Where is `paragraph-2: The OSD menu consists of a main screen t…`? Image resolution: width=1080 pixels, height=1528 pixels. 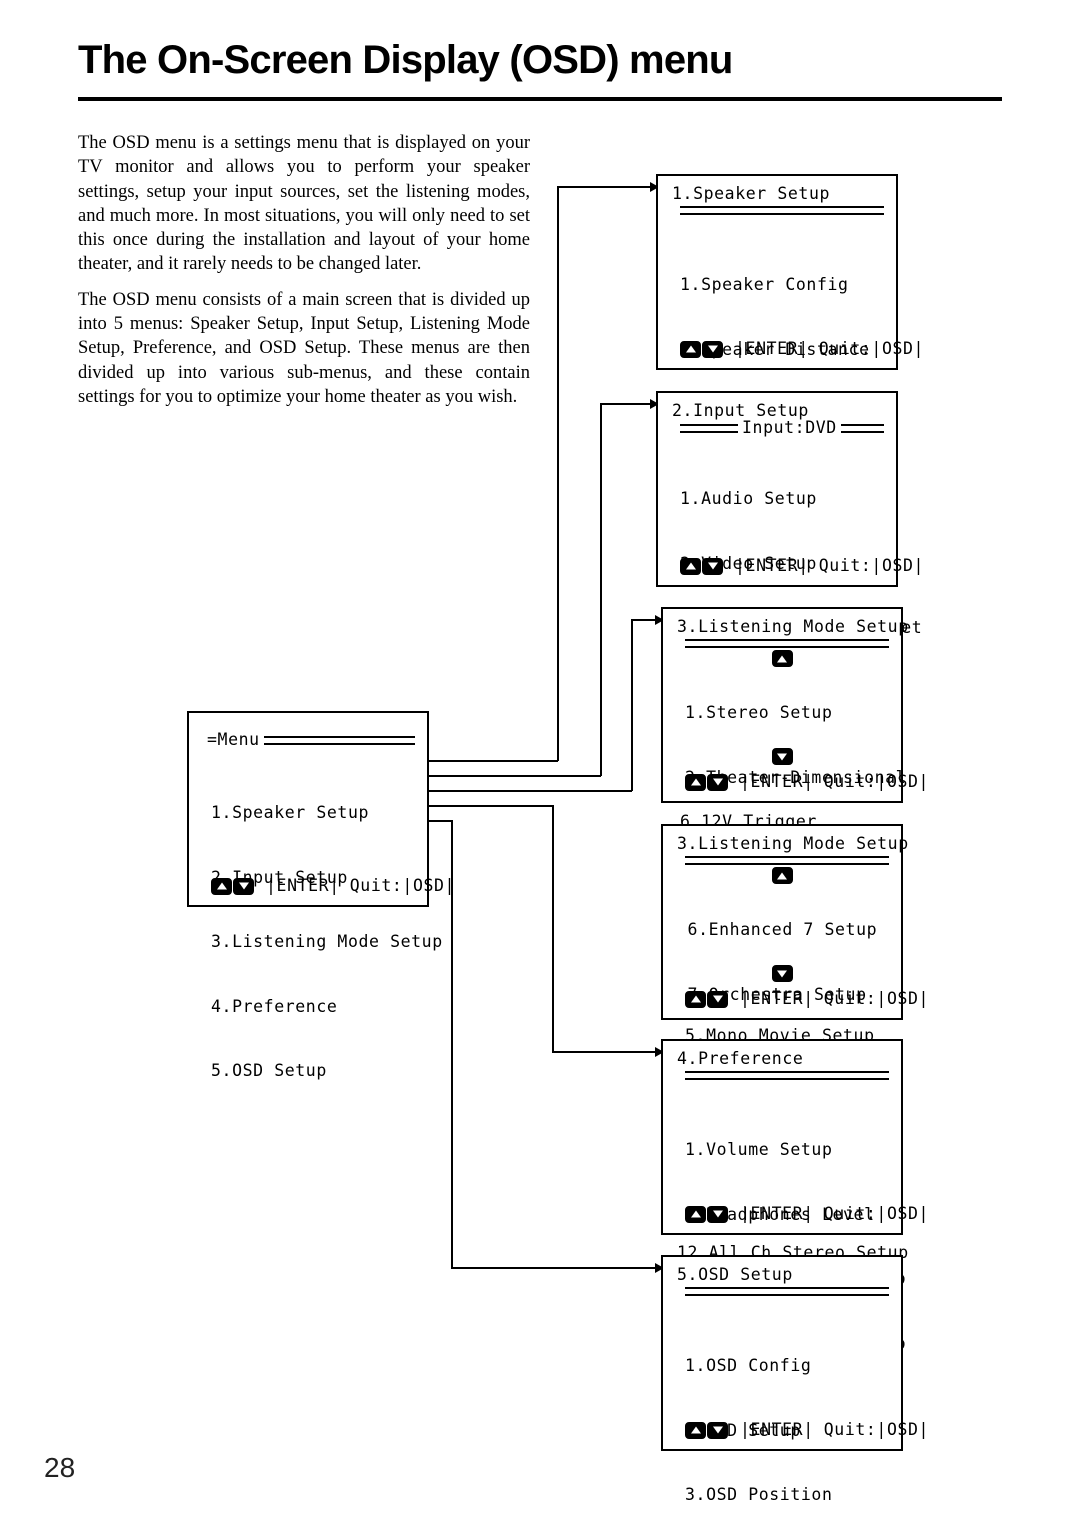 paragraph-2: The OSD menu consists of a main screen t… is located at coordinates (304, 348).